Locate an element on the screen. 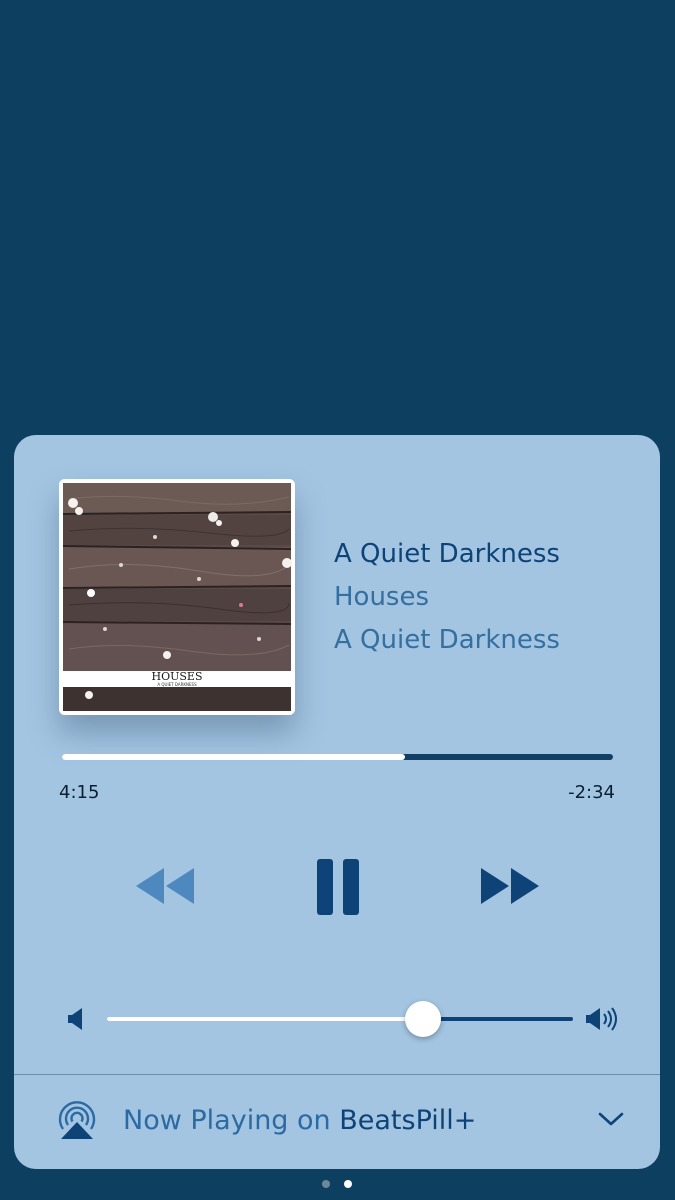 This screenshot has width=675, height=1200. page-dot-2-active is located at coordinates (348, 1184).